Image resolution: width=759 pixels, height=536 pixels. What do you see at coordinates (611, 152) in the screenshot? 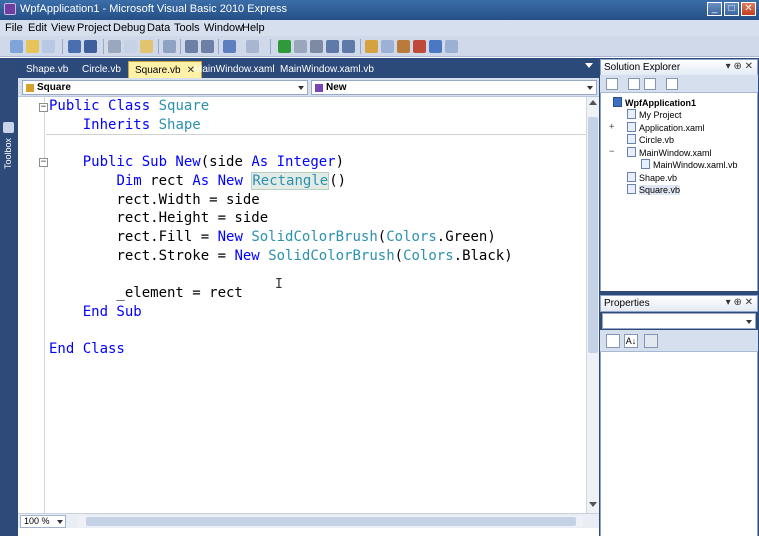
I see `collapse-icon: −` at bounding box center [611, 152].